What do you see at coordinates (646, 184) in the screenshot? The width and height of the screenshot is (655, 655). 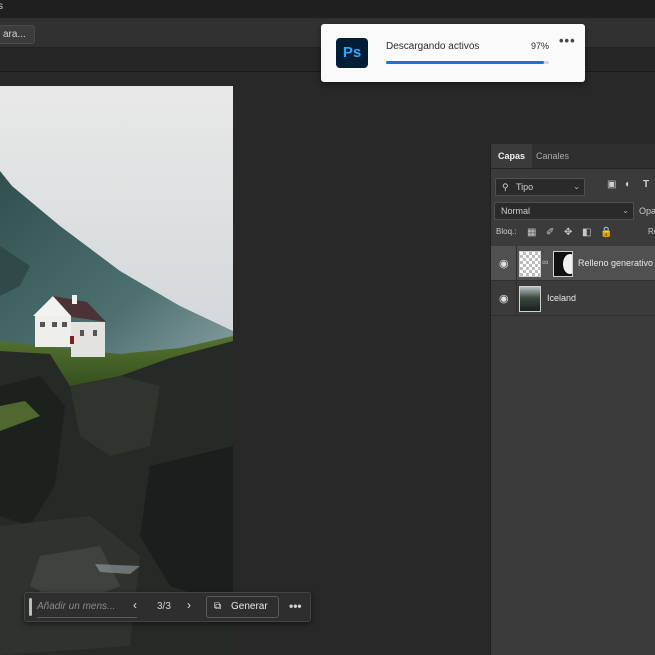 I see `type-filter-icon: T` at bounding box center [646, 184].